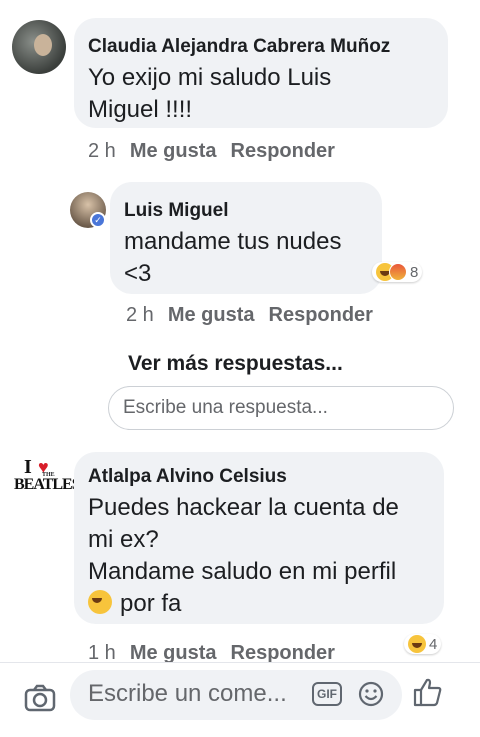 This screenshot has width=480, height=737. I want to click on comment-author: Claudia Alejandra Cabrera Muñoz, so click(239, 47).